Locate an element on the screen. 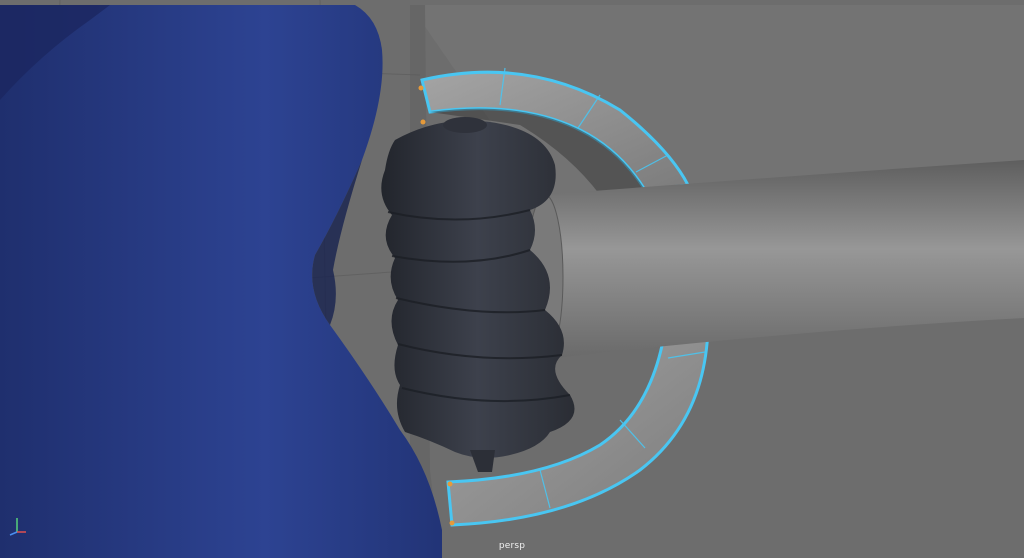  camera-name-label: persp is located at coordinates (512, 546).